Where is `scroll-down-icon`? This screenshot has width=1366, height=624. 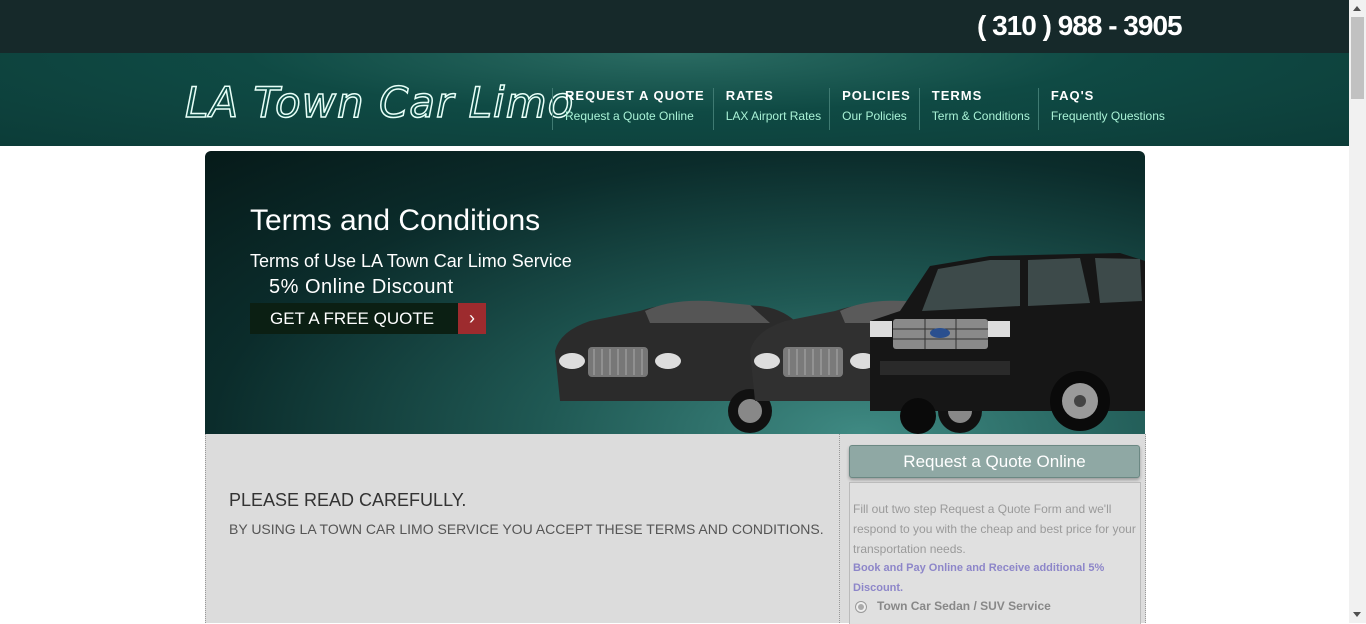
scroll-down-icon is located at coordinates (1357, 614).